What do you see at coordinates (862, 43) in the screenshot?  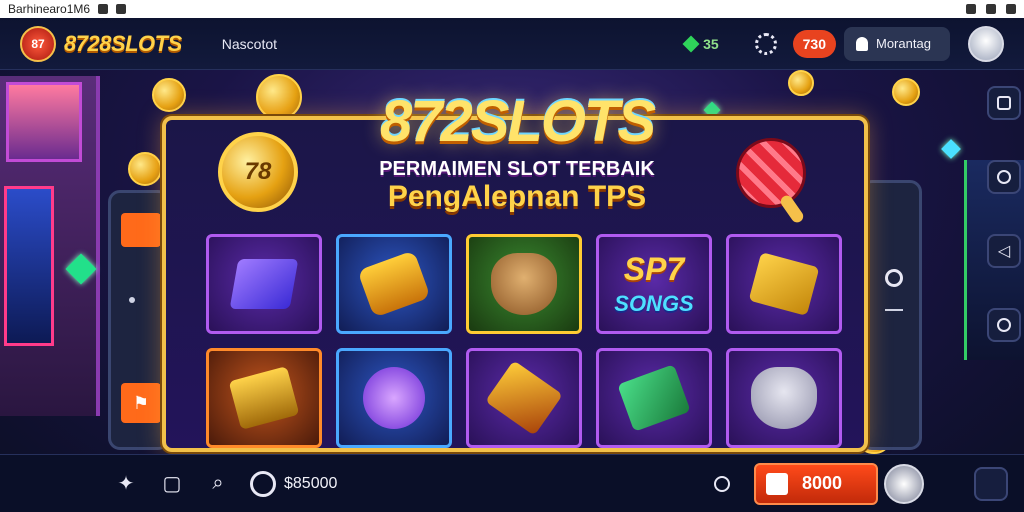 I see `user-icon` at bounding box center [862, 43].